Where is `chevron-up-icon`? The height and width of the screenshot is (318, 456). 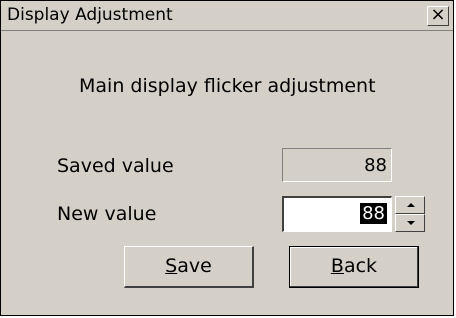
chevron-up-icon is located at coordinates (411, 205).